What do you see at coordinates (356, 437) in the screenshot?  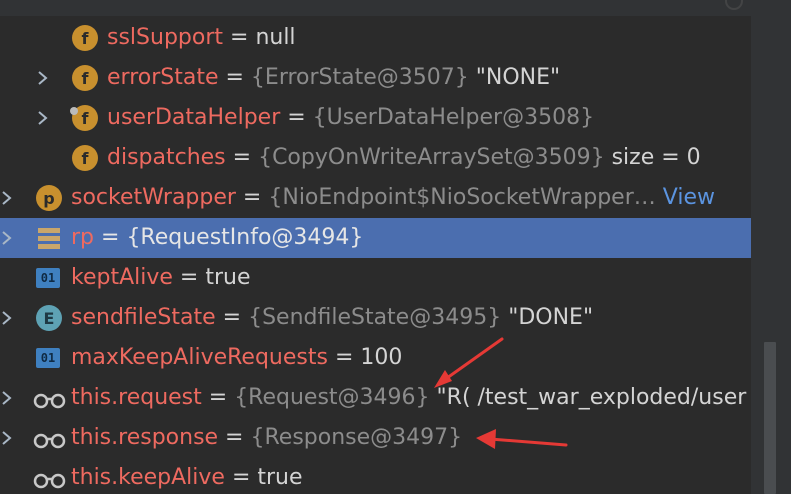 I see `reference-label: {Response@3497}` at bounding box center [356, 437].